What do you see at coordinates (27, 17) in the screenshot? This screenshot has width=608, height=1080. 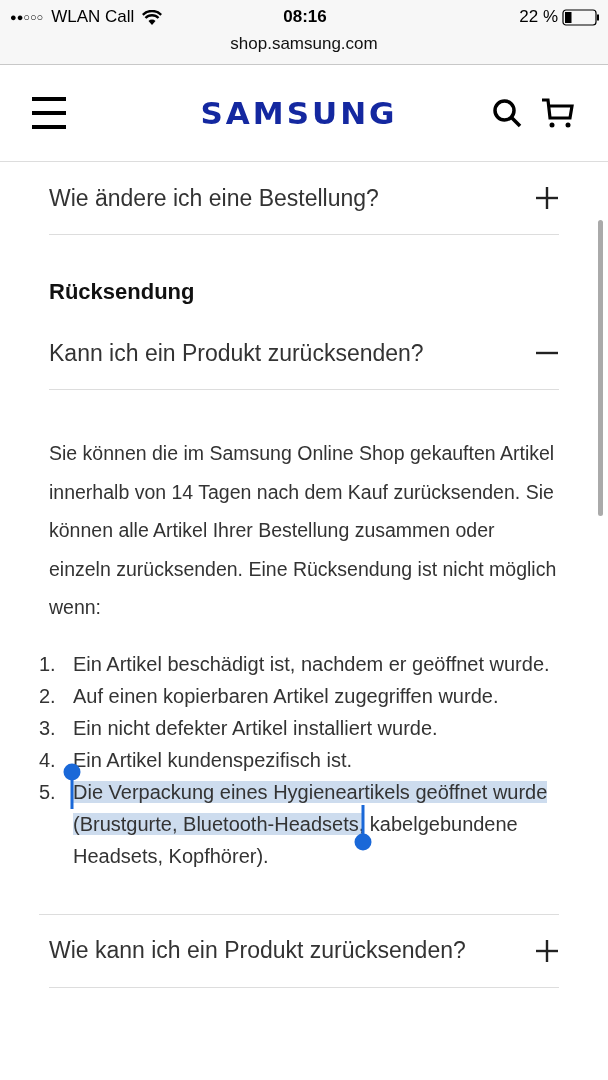 I see `signal-dots: ●●○○○` at bounding box center [27, 17].